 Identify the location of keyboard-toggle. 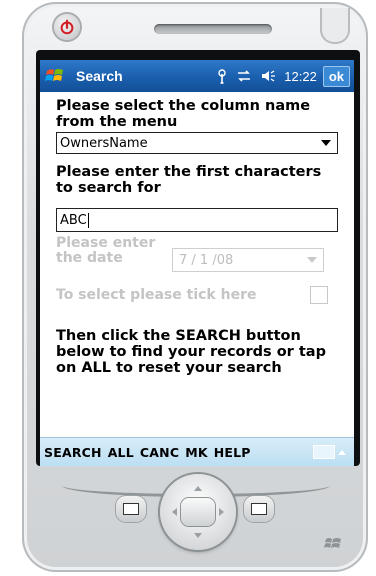
(329, 452).